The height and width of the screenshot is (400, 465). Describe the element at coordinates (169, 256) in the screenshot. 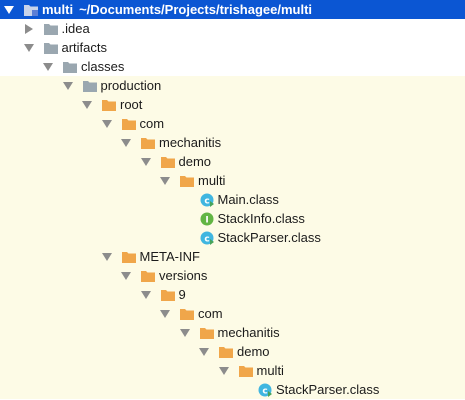

I see `tree-node-label: META-INF` at that location.